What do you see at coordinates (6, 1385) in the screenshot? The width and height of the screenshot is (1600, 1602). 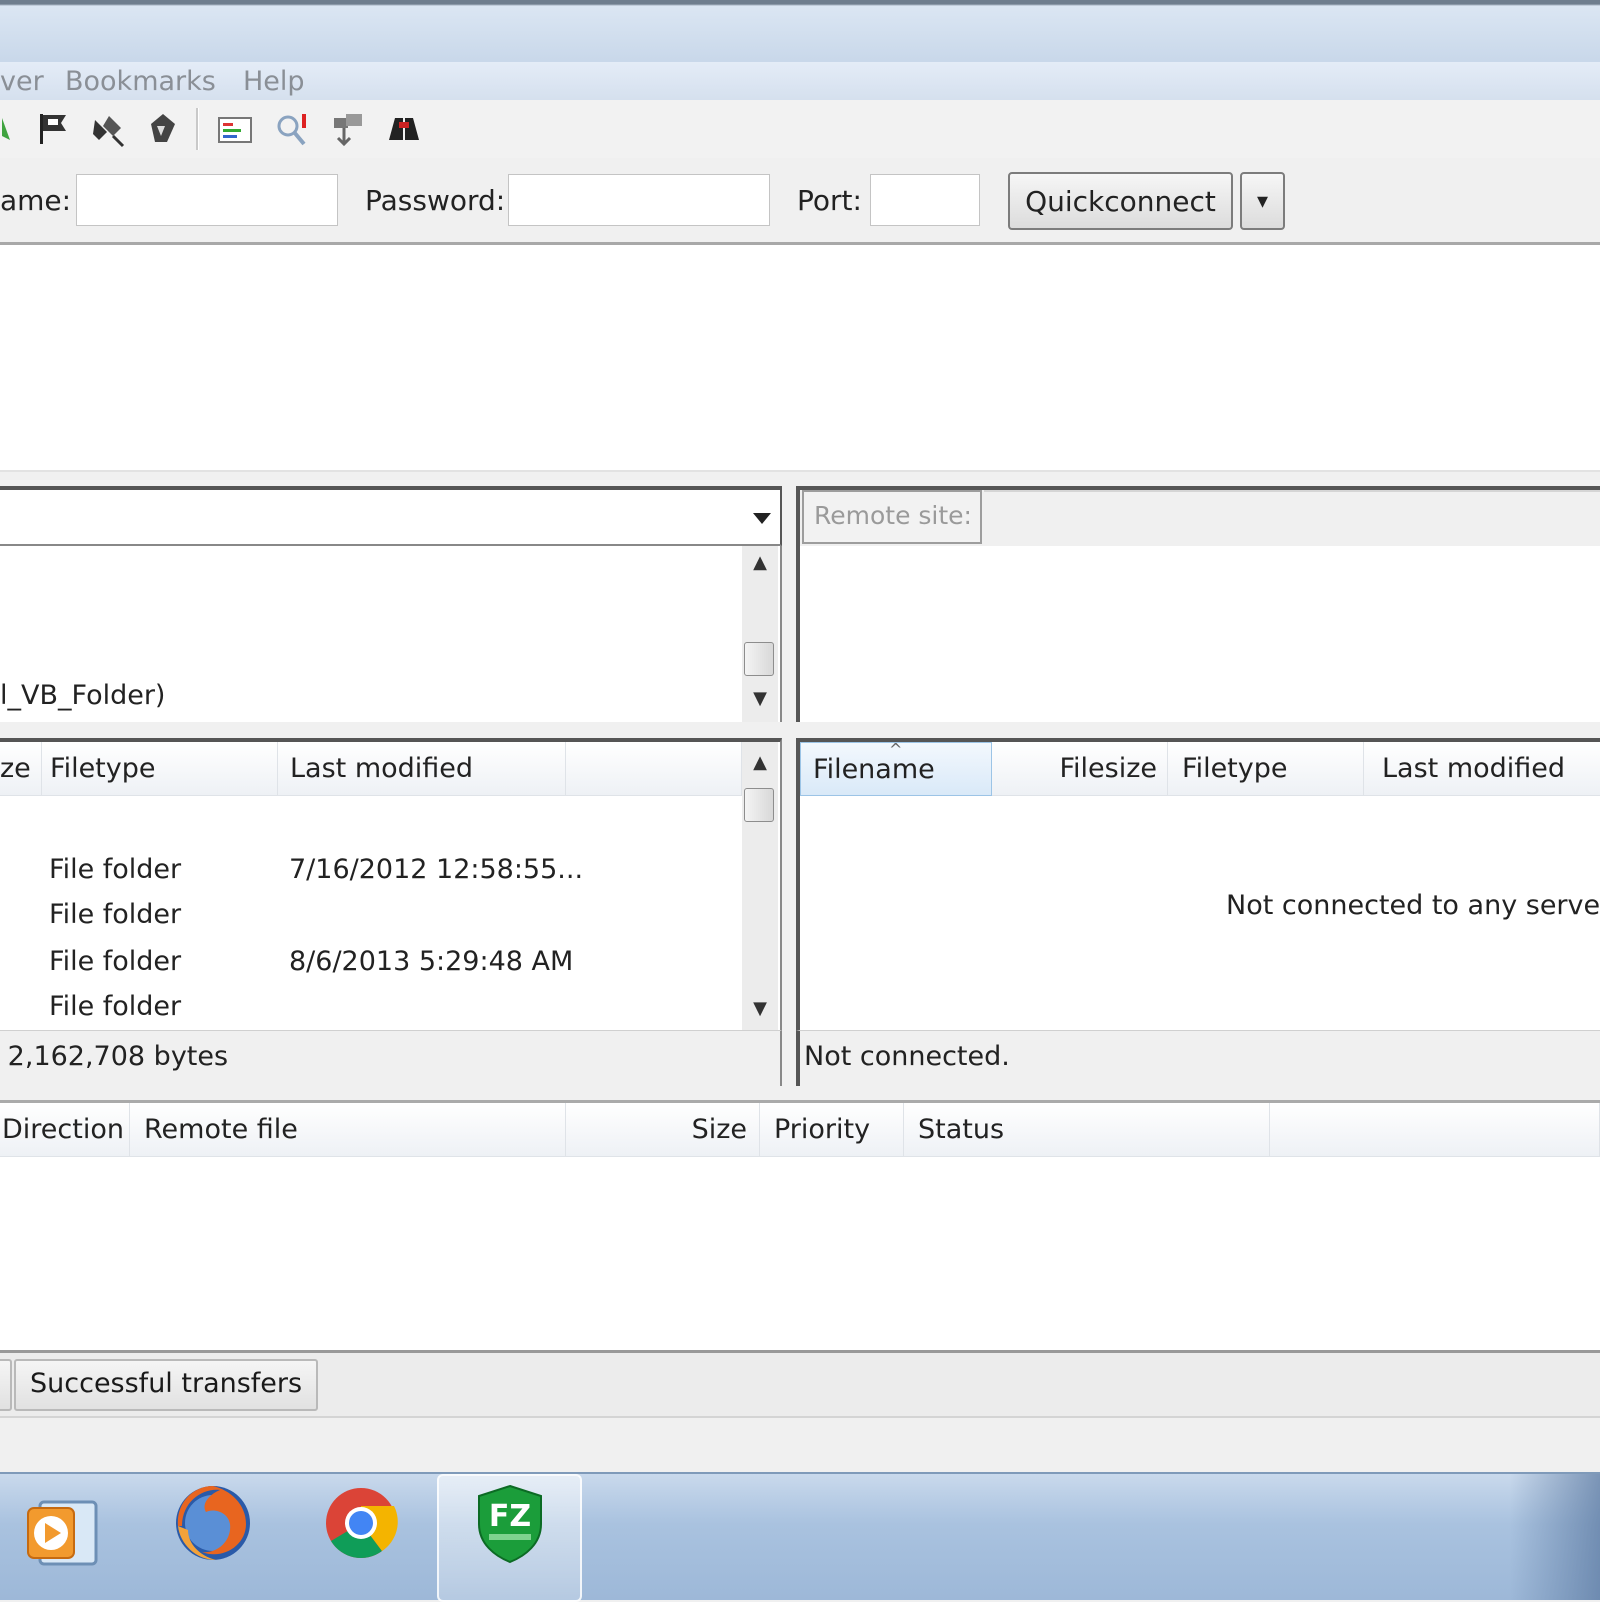 I see `tab-failed-transfers` at bounding box center [6, 1385].